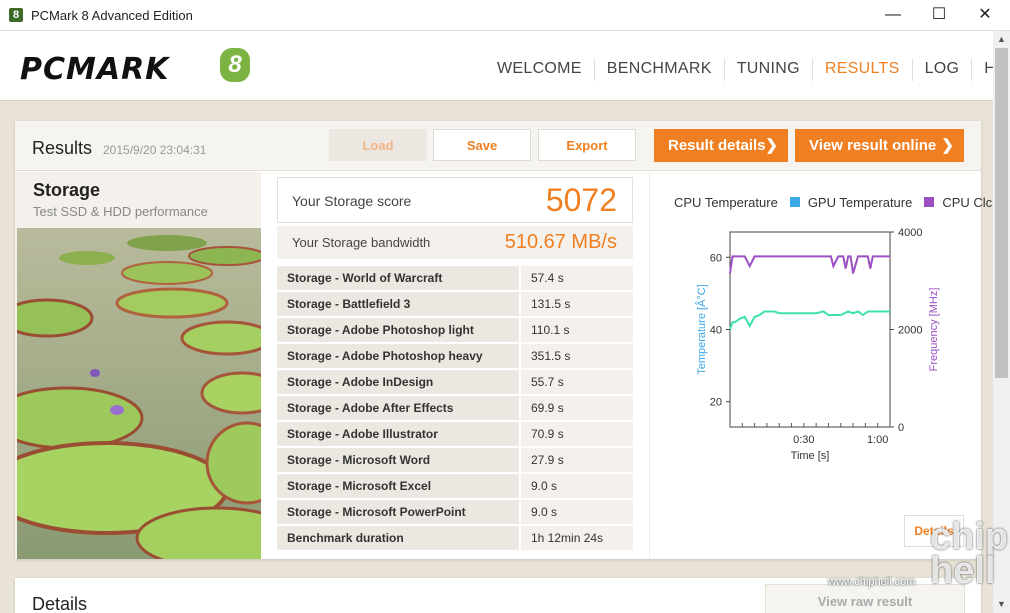 Image resolution: width=1010 pixels, height=613 pixels. Describe the element at coordinates (16, 15) in the screenshot. I see `app-icon: 8` at that location.